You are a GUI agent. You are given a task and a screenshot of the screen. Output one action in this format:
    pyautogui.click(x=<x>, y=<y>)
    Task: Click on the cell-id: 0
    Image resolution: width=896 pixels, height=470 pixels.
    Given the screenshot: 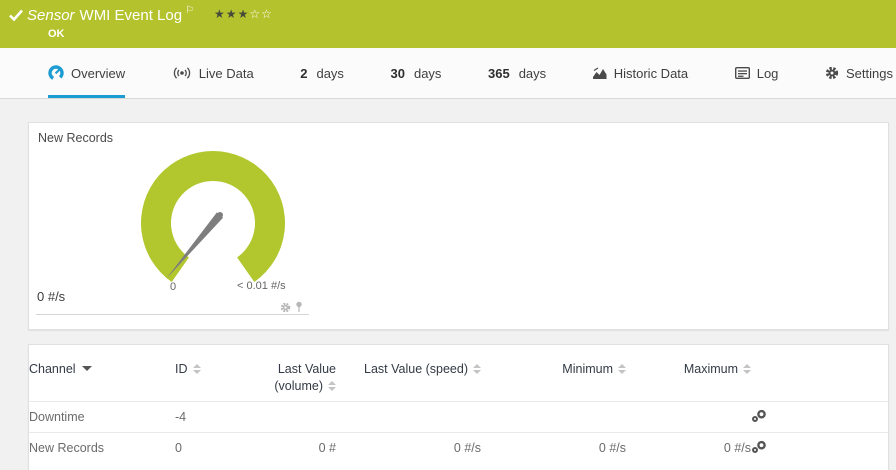 What is the action you would take?
    pyautogui.click(x=215, y=447)
    